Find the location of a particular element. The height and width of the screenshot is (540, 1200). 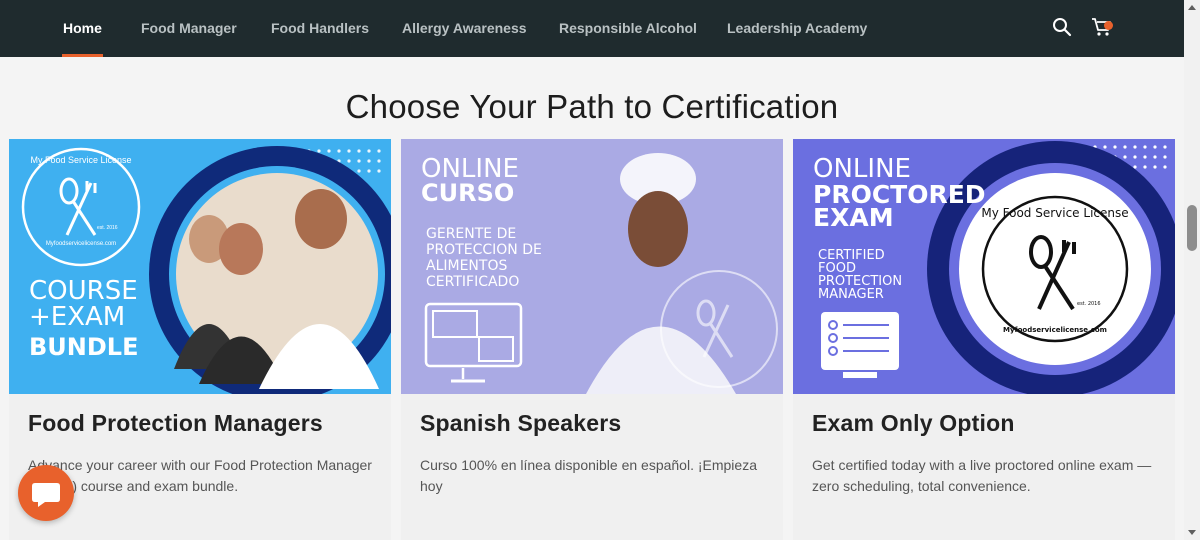

card-title: Exam Only Option is located at coordinates (913, 423).